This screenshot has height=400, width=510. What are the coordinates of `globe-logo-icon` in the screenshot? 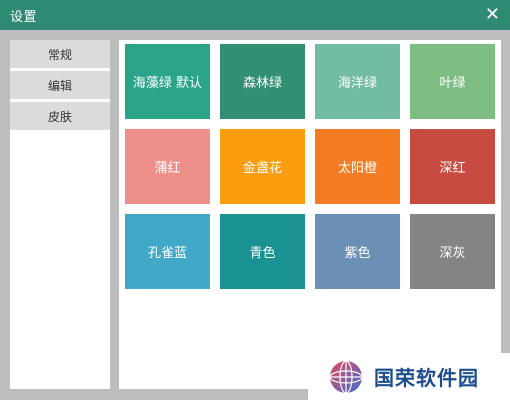 It's located at (346, 376).